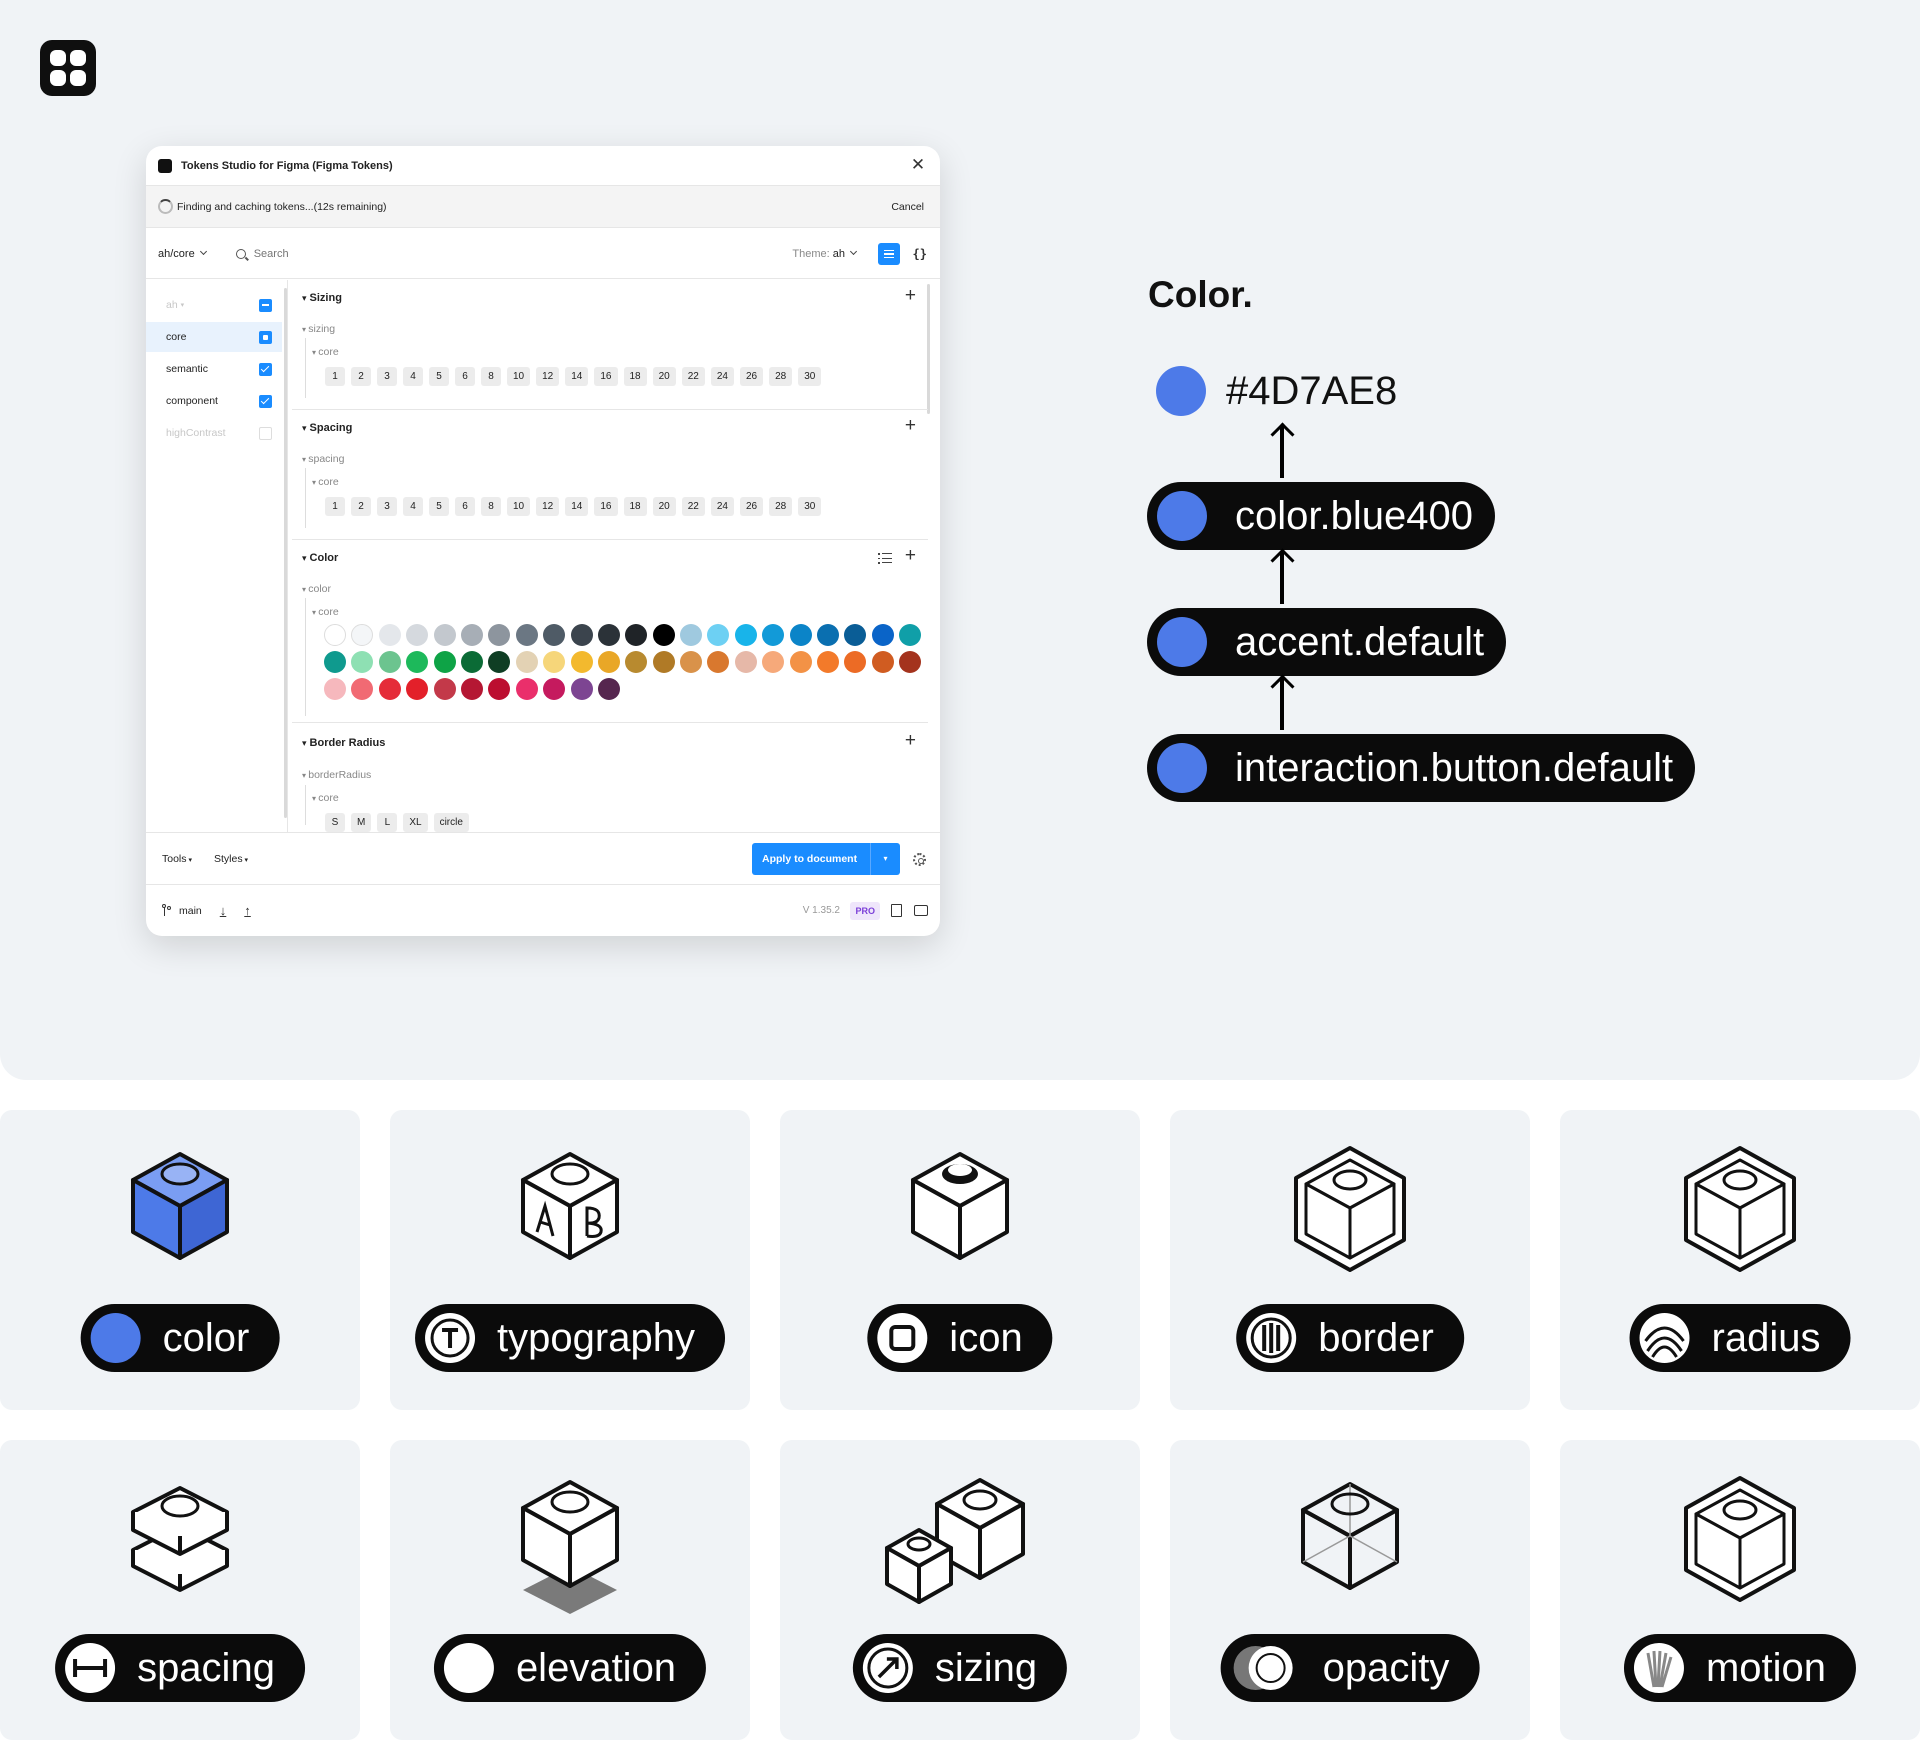  I want to click on tools-menu: Tools, so click(177, 859).